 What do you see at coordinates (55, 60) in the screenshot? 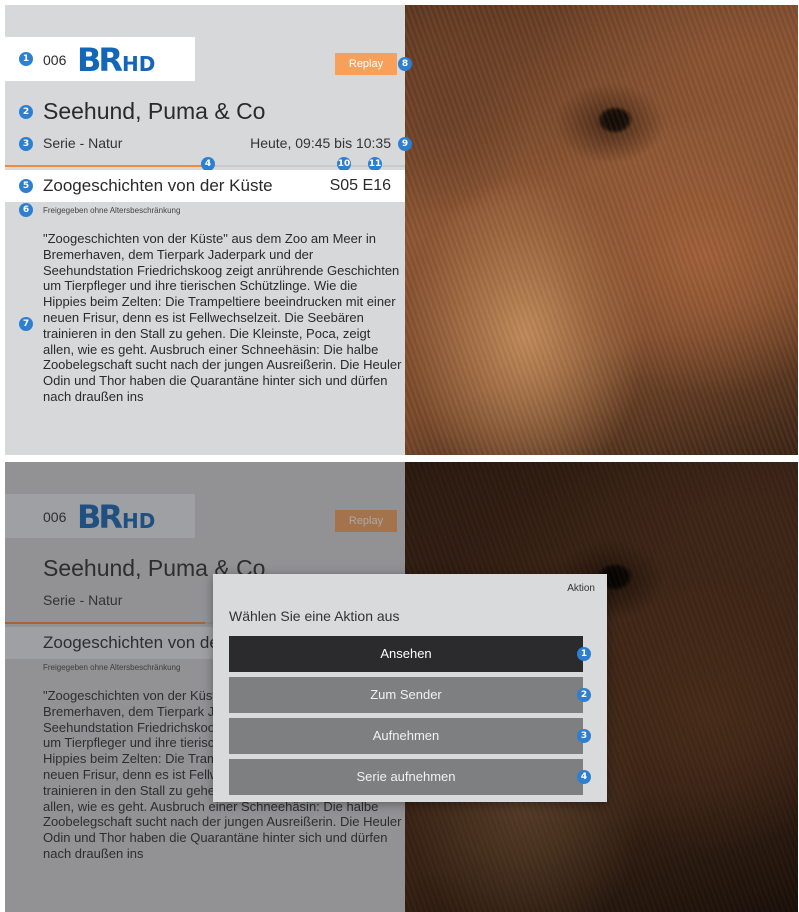
I see `channel-number: 006` at bounding box center [55, 60].